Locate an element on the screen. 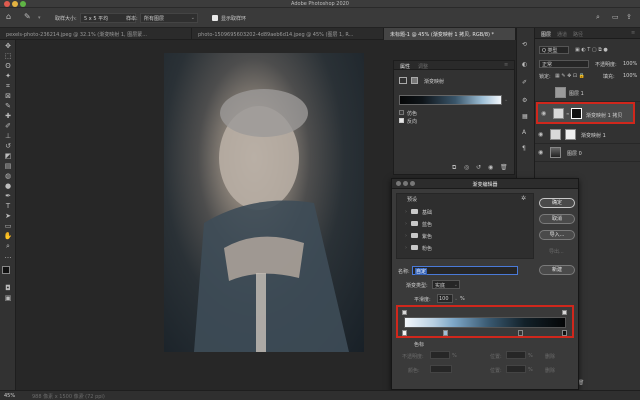  adjustments-icon: ◐ is located at coordinates (524, 65).